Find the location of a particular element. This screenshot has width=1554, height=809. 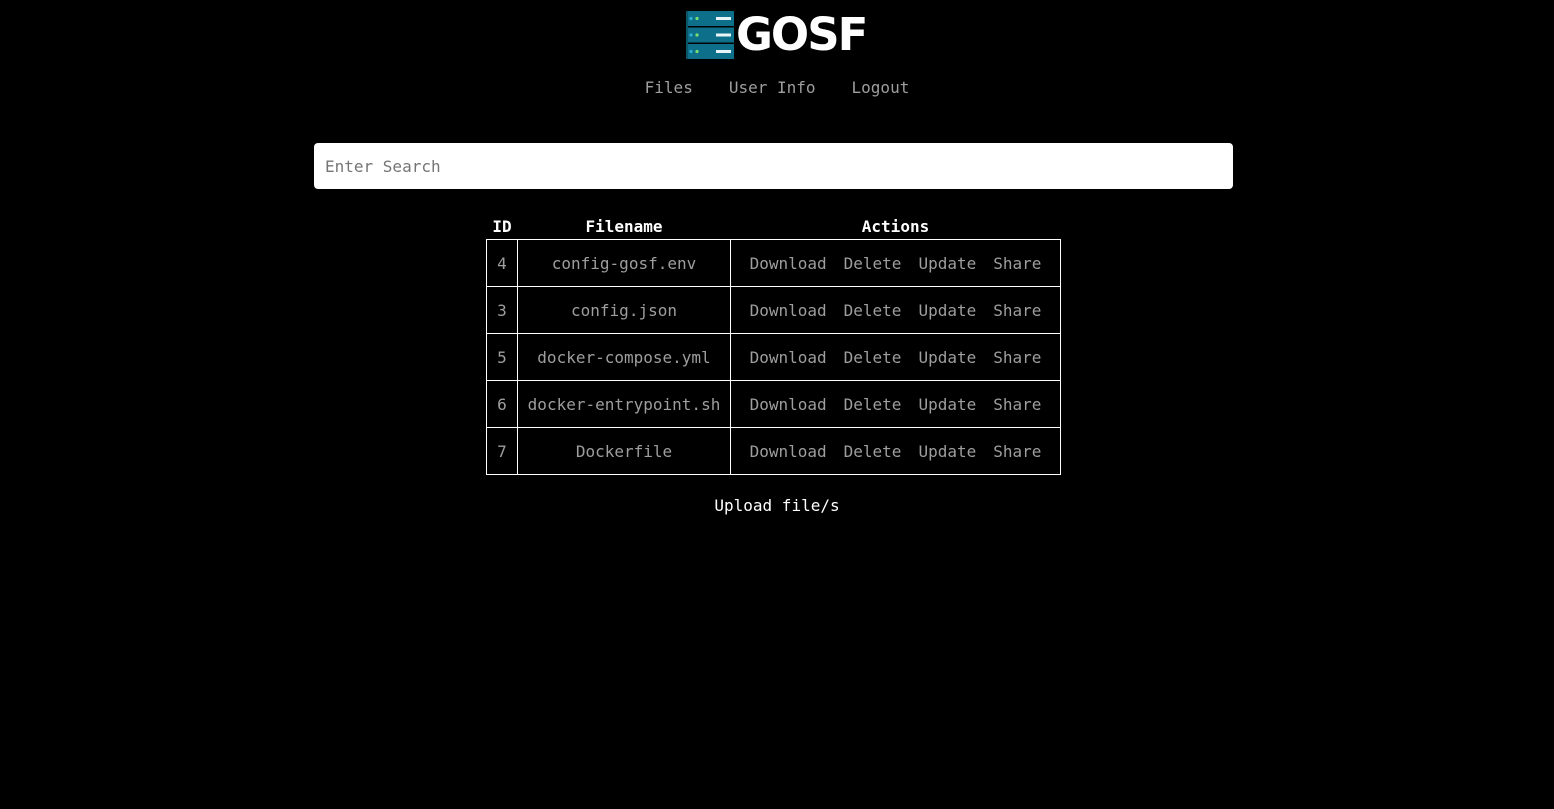

file-id: 4 is located at coordinates (502, 263).